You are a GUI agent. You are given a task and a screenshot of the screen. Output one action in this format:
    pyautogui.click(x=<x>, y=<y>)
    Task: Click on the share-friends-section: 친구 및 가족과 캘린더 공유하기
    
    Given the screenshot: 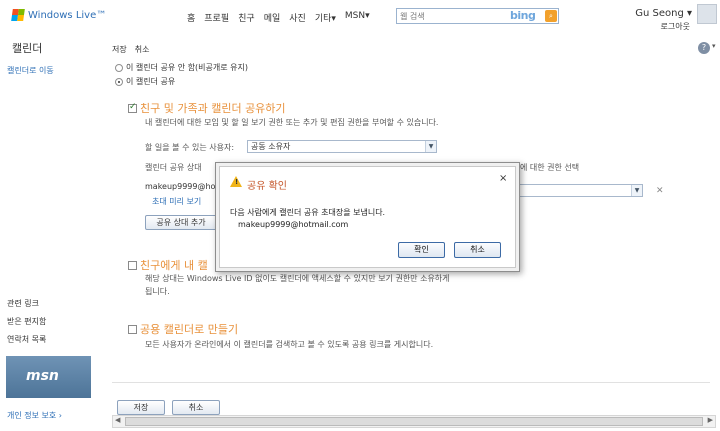 What is the action you would take?
    pyautogui.click(x=207, y=108)
    